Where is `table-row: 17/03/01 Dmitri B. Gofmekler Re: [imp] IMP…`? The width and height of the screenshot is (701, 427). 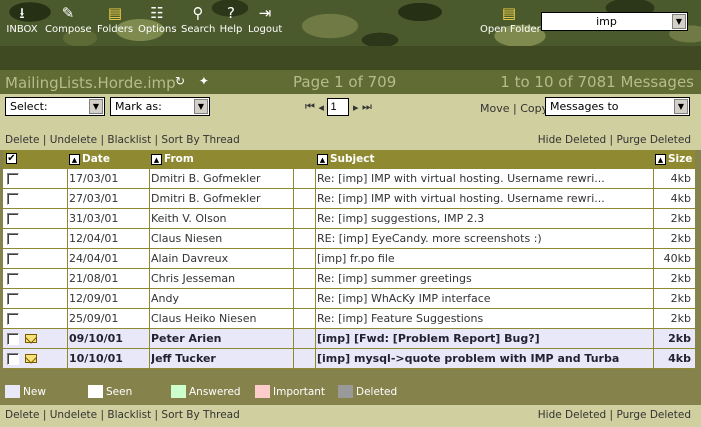
table-row: 17/03/01 Dmitri B. Gofmekler Re: [imp] IMP… is located at coordinates (349, 179).